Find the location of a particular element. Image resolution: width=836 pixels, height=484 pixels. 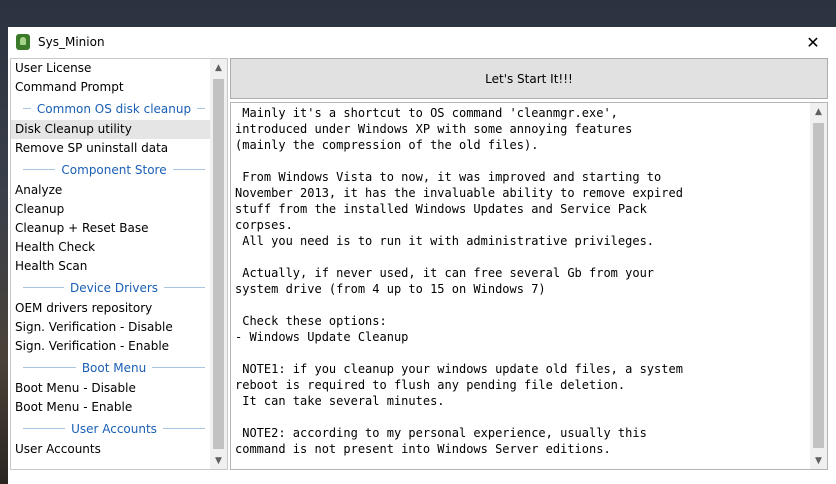

text-scroll-down-arrow-icon: ▼ is located at coordinates (818, 460).